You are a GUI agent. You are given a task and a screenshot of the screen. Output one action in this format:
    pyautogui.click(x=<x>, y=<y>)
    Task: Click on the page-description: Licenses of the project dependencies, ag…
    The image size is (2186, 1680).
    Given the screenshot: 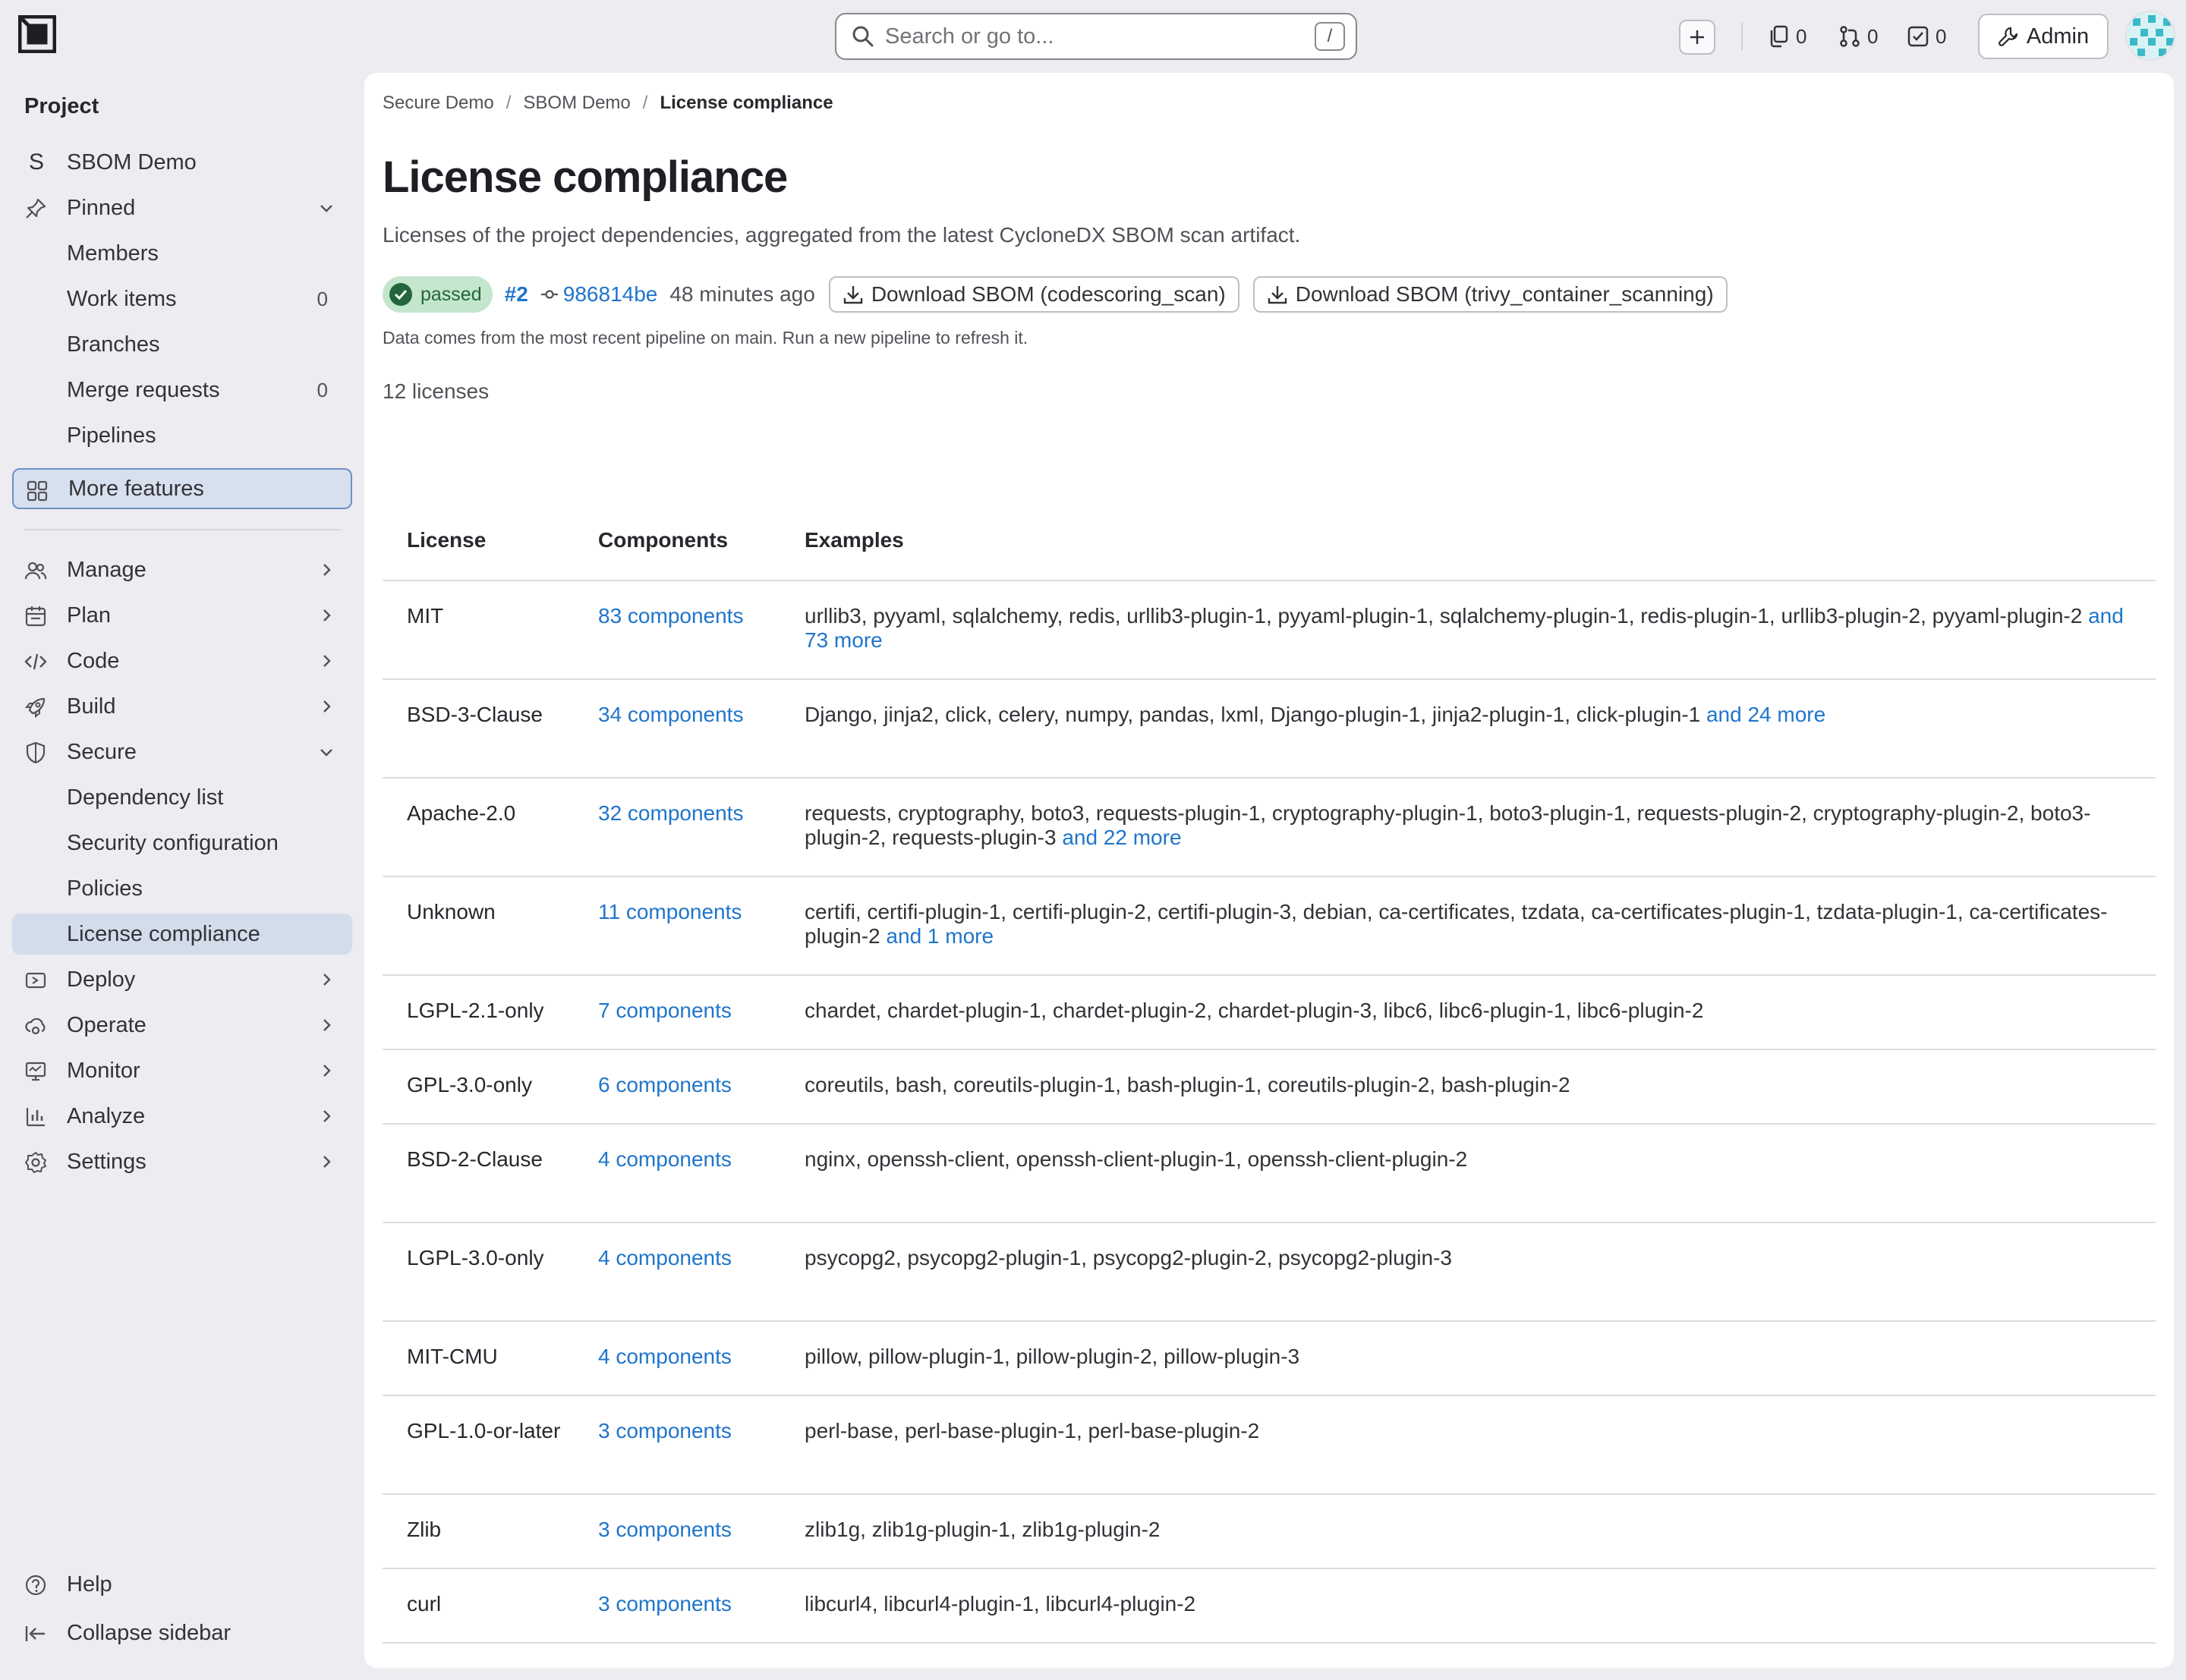 What is the action you would take?
    pyautogui.click(x=842, y=235)
    